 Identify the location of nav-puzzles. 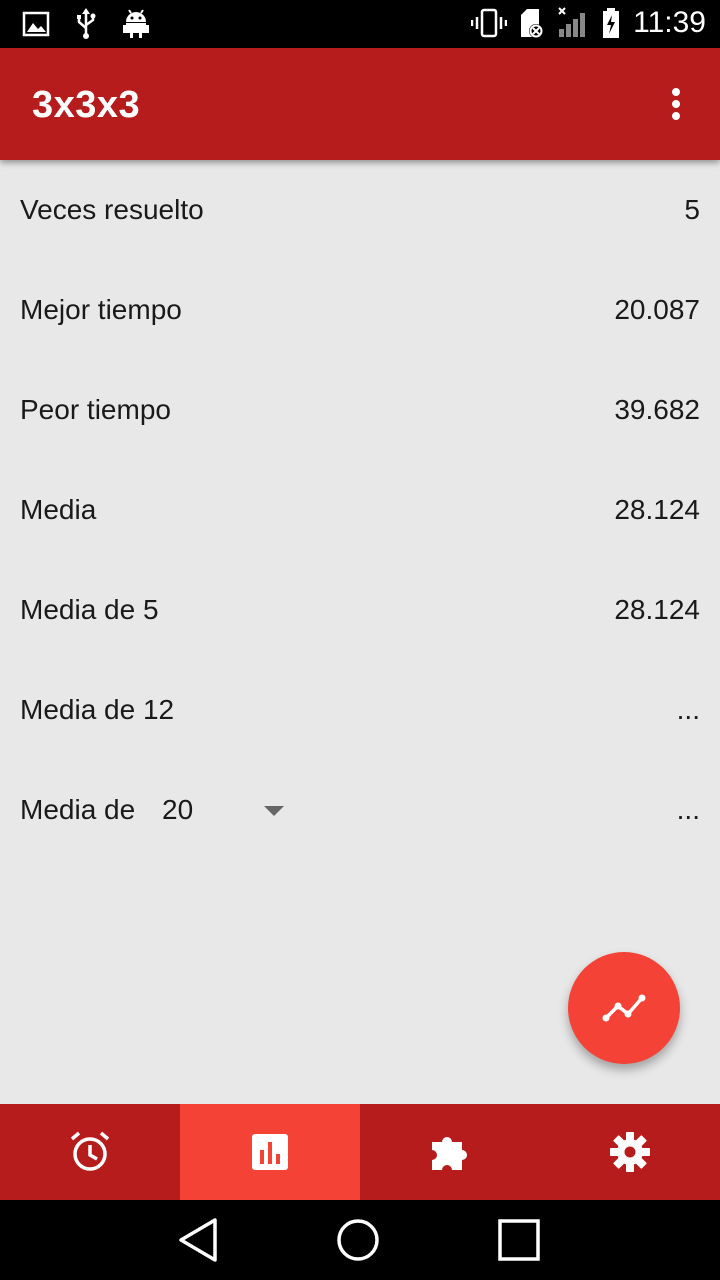
(450, 1152).